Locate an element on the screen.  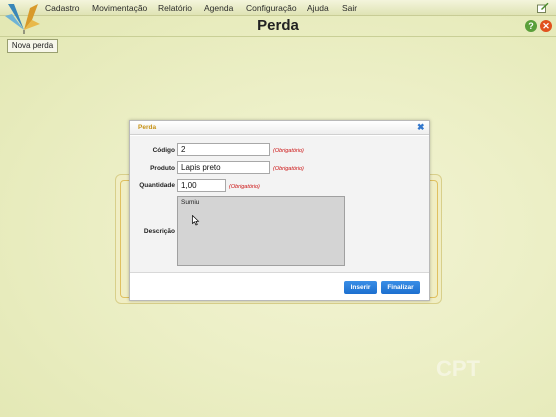
quantidade-required: (Obrigatório) is located at coordinates (244, 187).